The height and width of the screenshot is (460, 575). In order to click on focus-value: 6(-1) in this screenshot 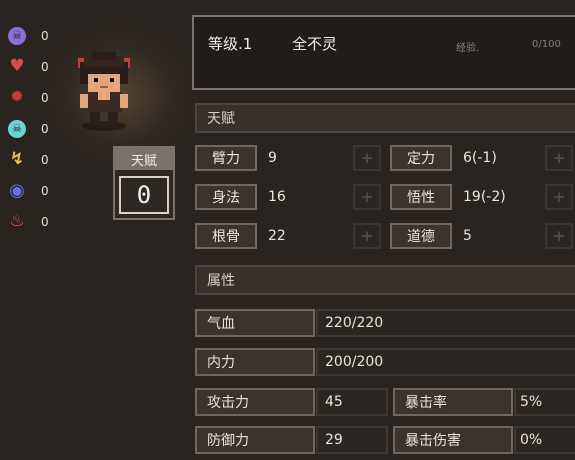, I will do `click(480, 158)`.